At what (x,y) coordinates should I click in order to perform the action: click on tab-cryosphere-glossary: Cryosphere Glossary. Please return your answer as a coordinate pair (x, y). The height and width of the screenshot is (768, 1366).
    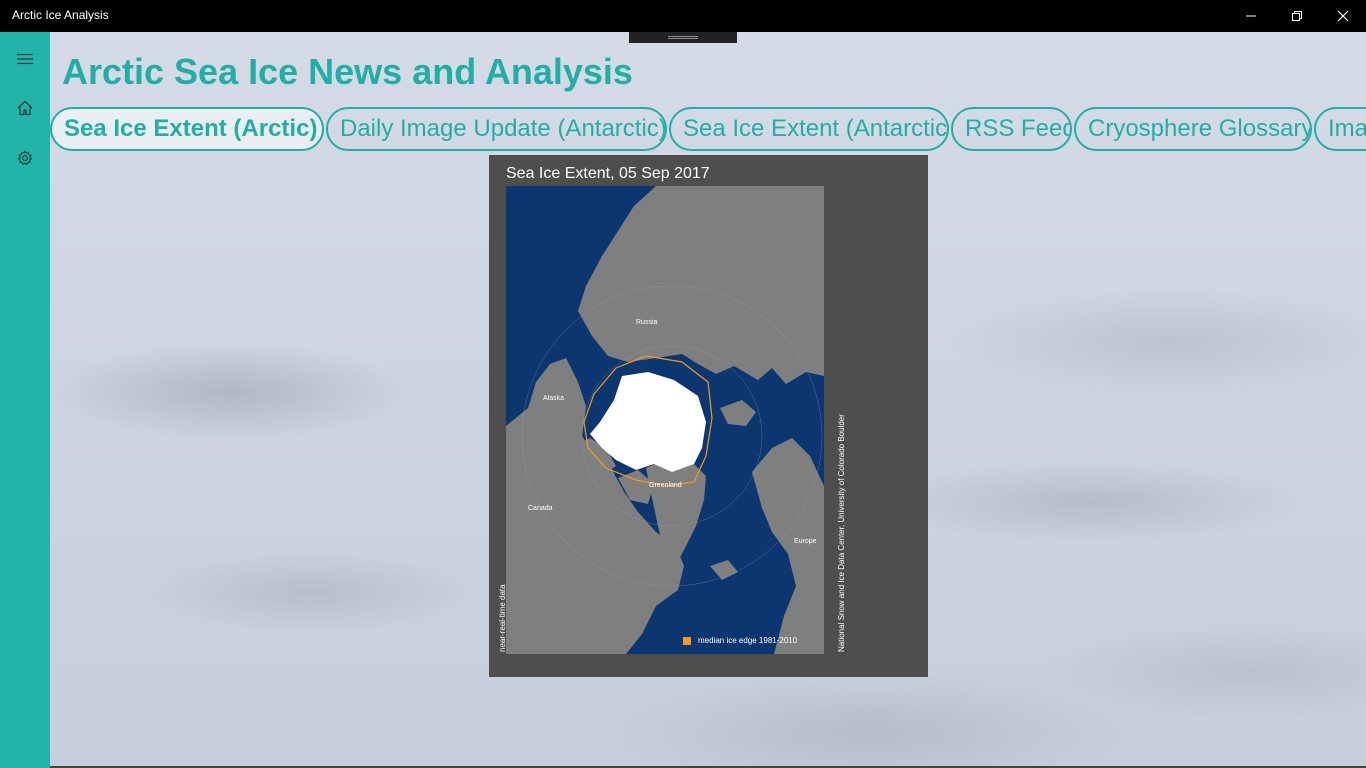
    Looking at the image, I should click on (1193, 129).